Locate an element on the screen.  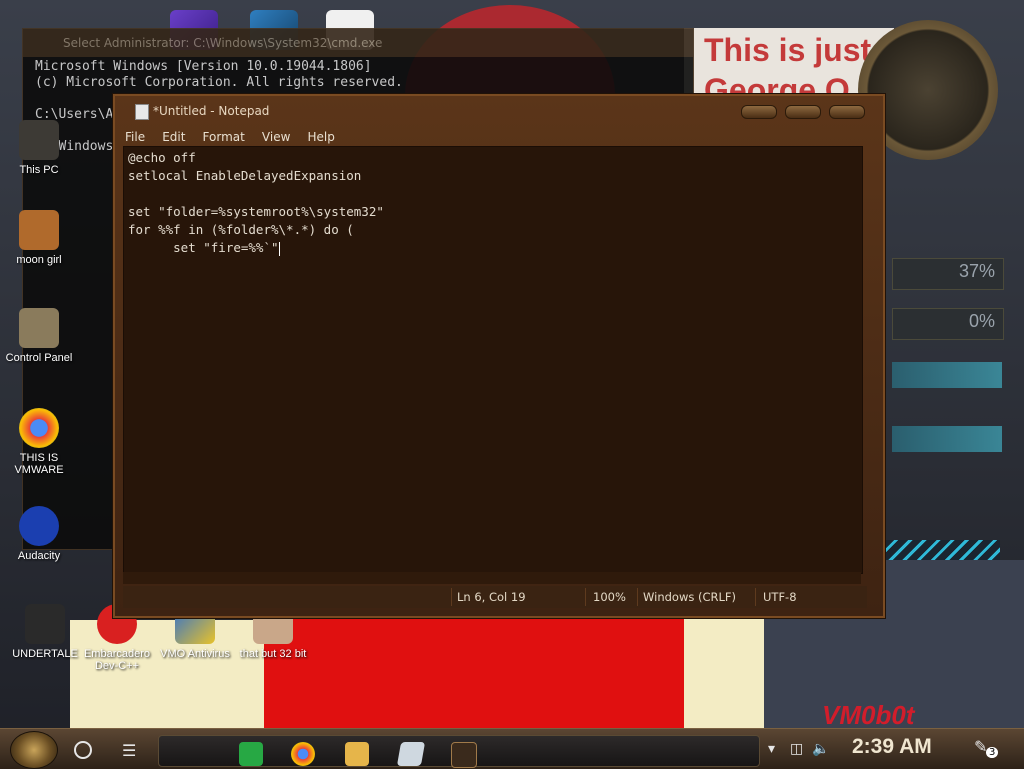
wallpaper-cream-right is located at coordinates (724, 675).